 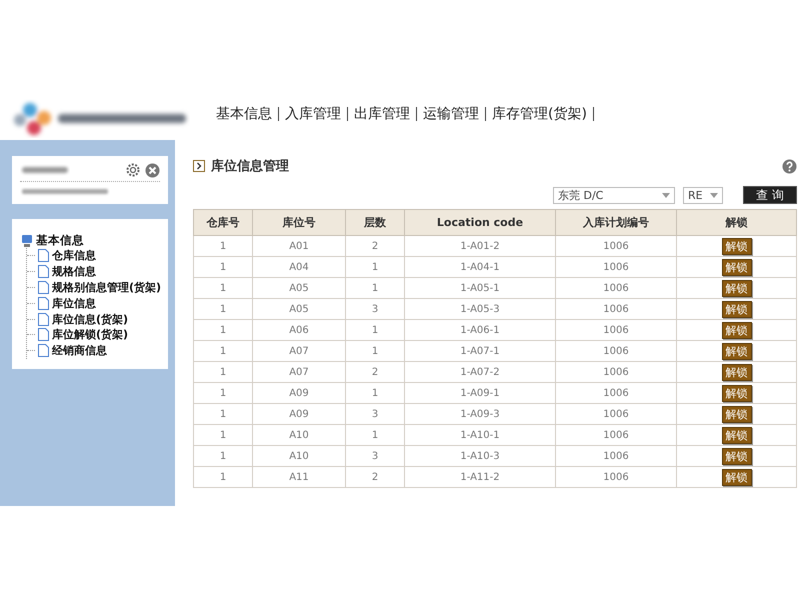 I want to click on table-cell: A06, so click(x=299, y=330).